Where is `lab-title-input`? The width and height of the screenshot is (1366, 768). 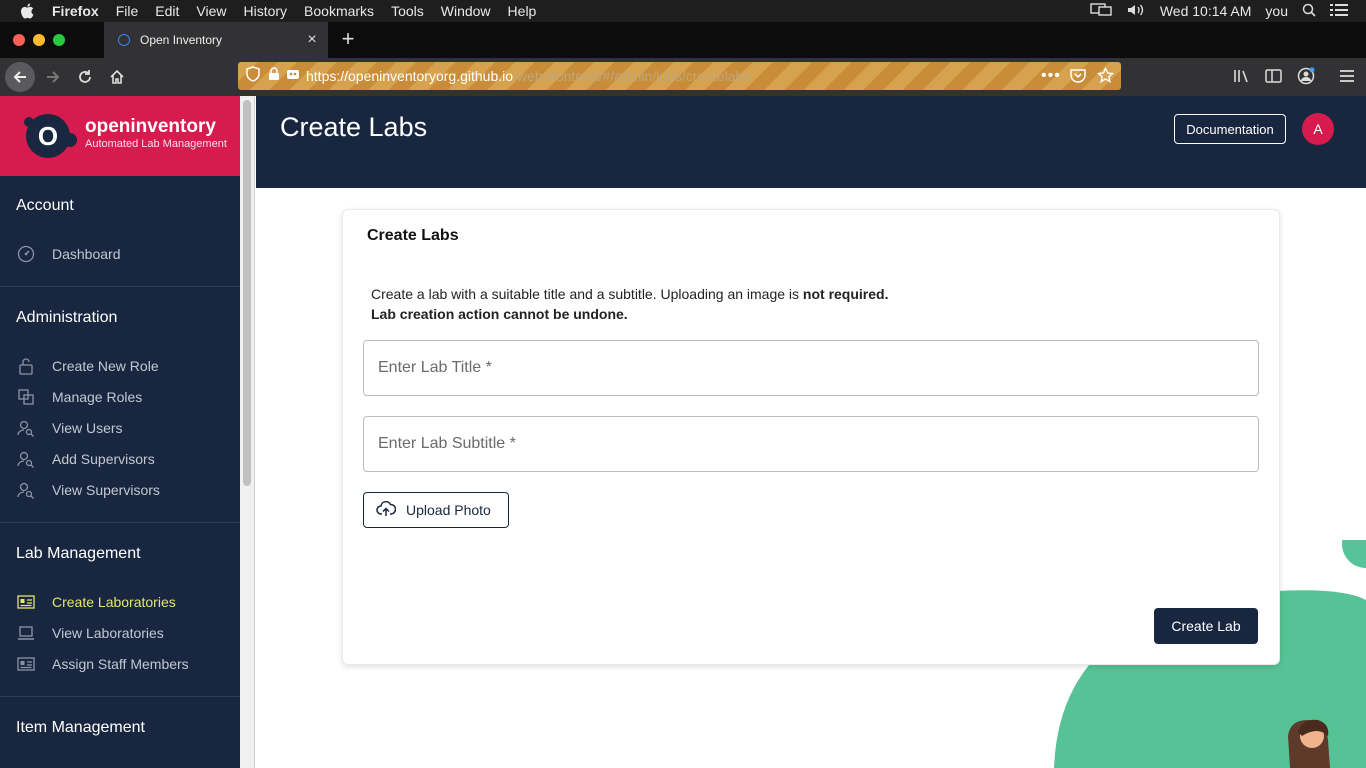
lab-title-input is located at coordinates (811, 368).